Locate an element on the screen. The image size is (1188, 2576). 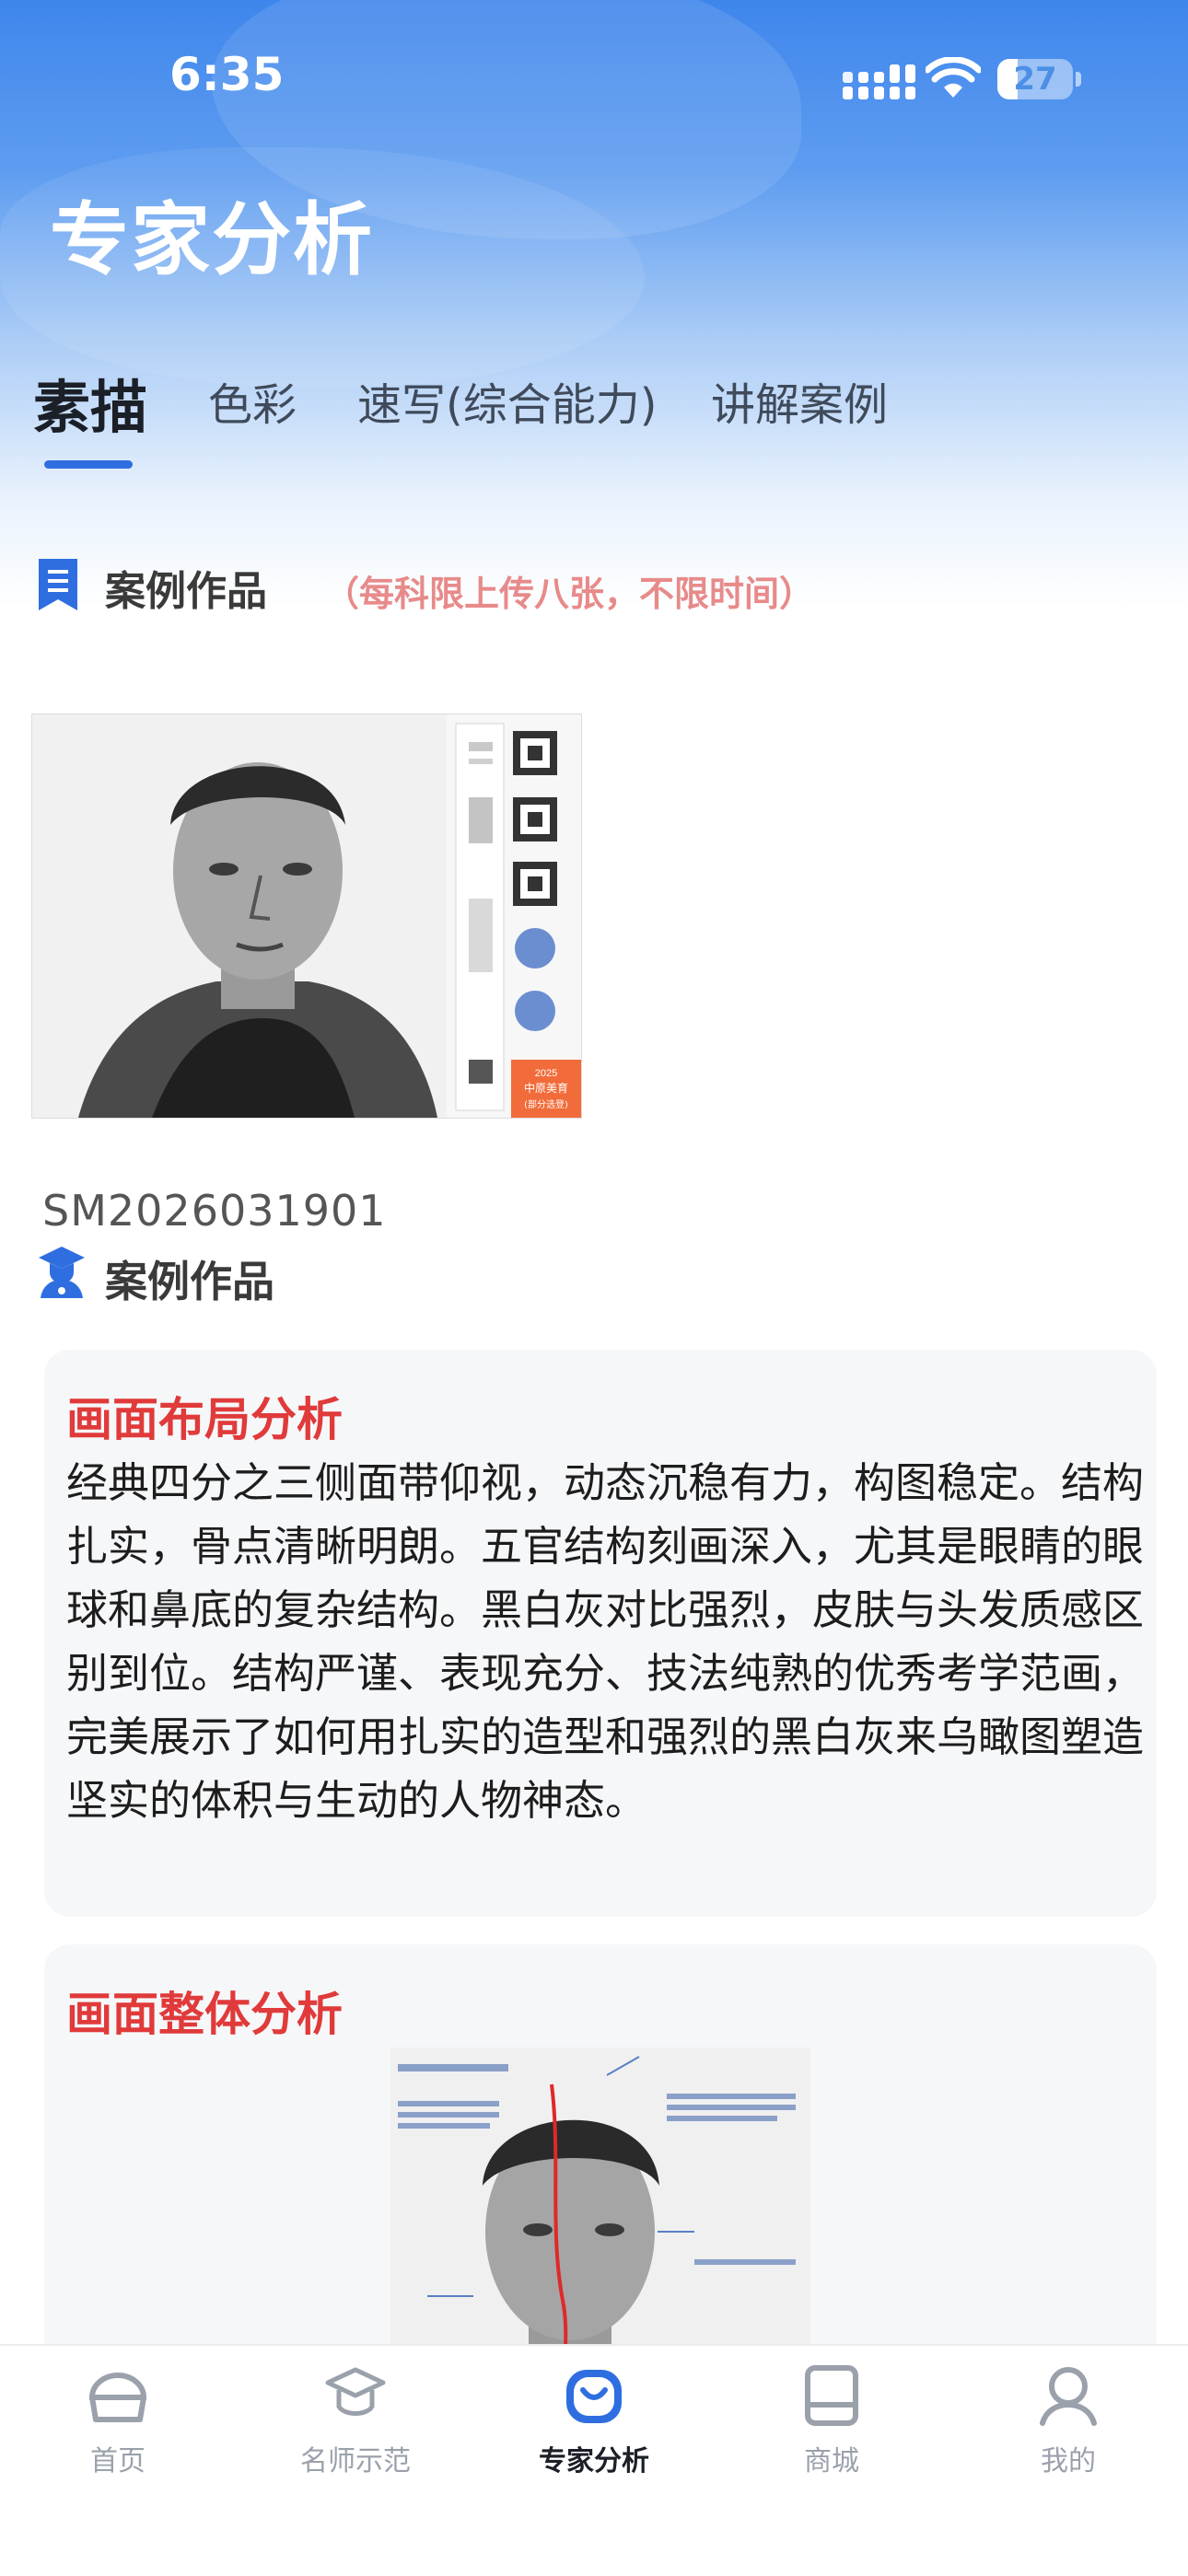
overall-analysis-title: 画面整体分析 is located at coordinates (204, 2014).